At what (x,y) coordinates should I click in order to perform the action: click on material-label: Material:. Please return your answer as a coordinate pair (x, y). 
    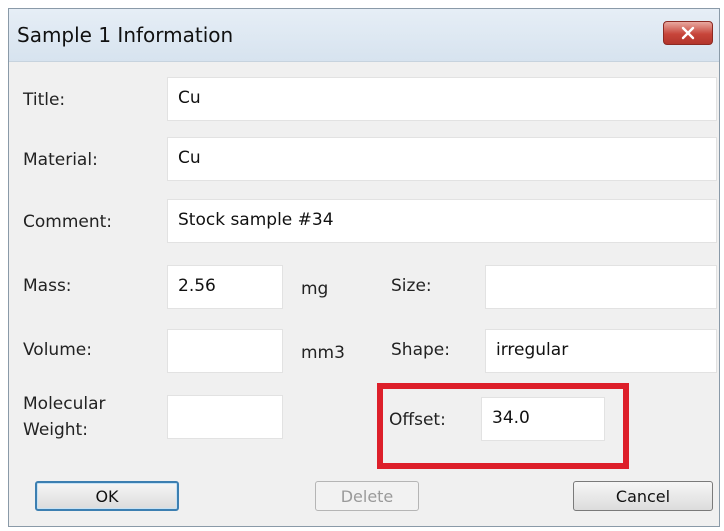
    Looking at the image, I should click on (60, 160).